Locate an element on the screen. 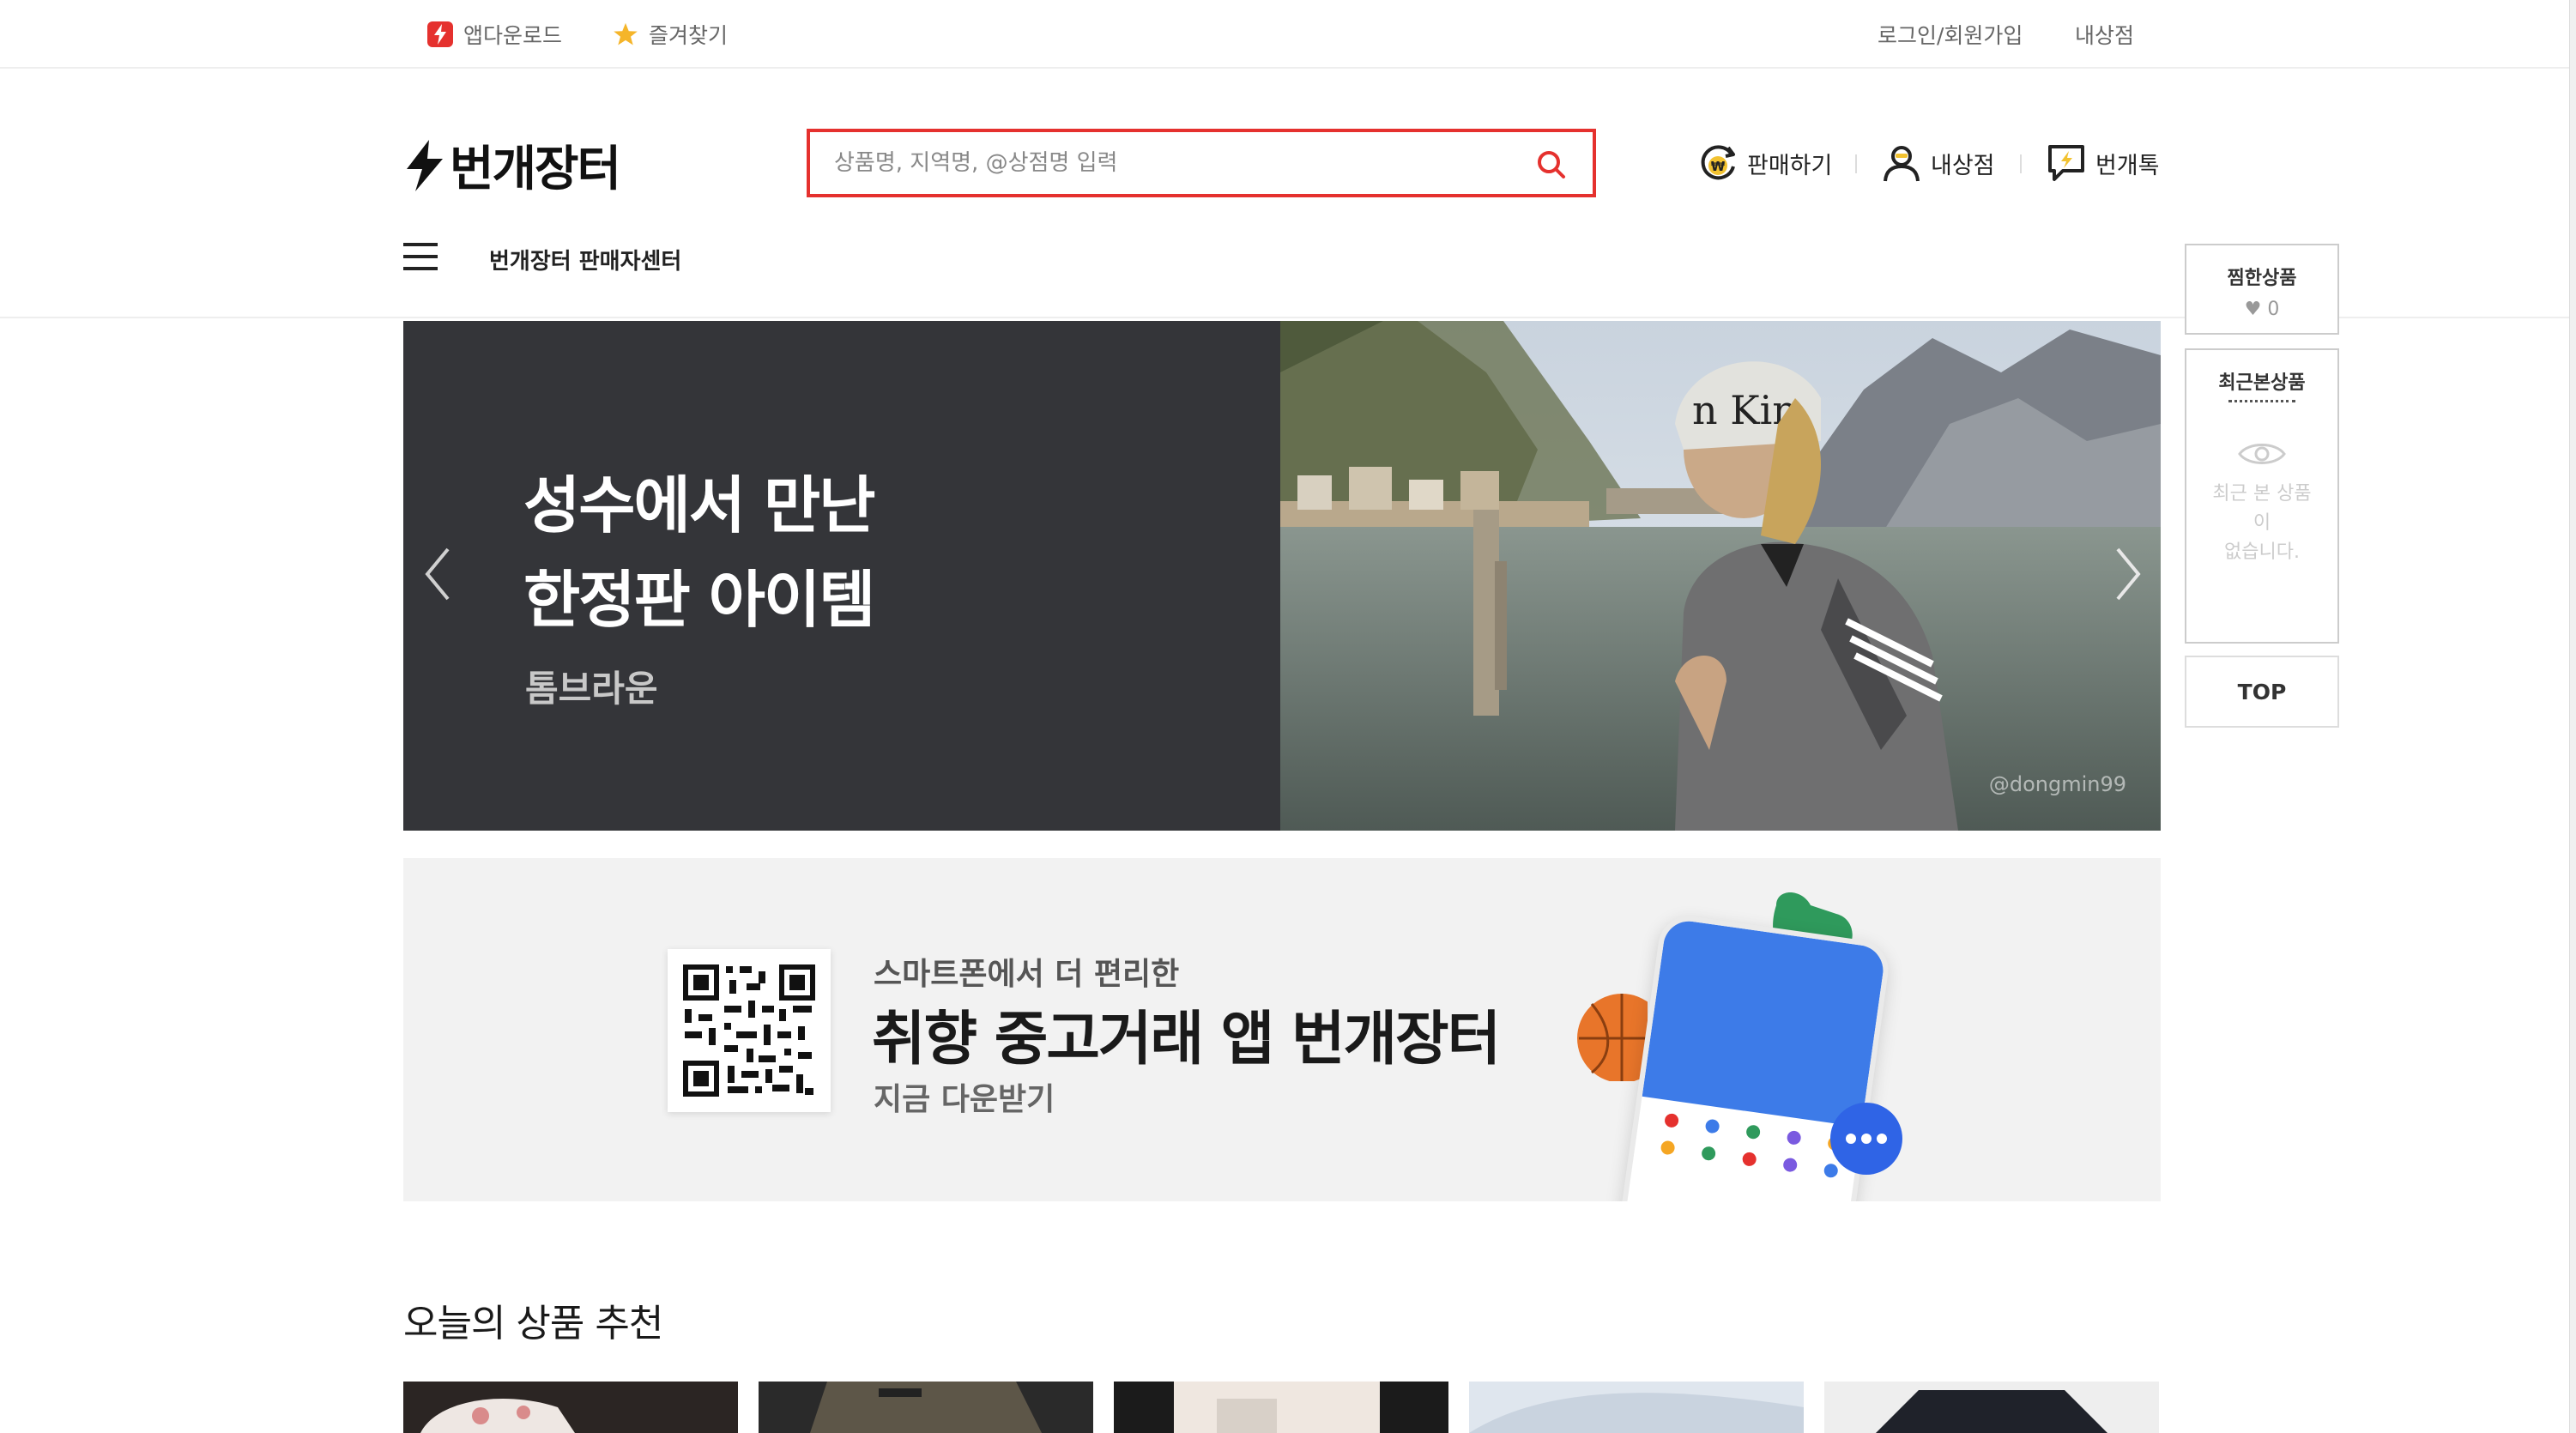 The width and height of the screenshot is (2576, 1433). sell-button: ₩ 판매하기 is located at coordinates (1764, 163).